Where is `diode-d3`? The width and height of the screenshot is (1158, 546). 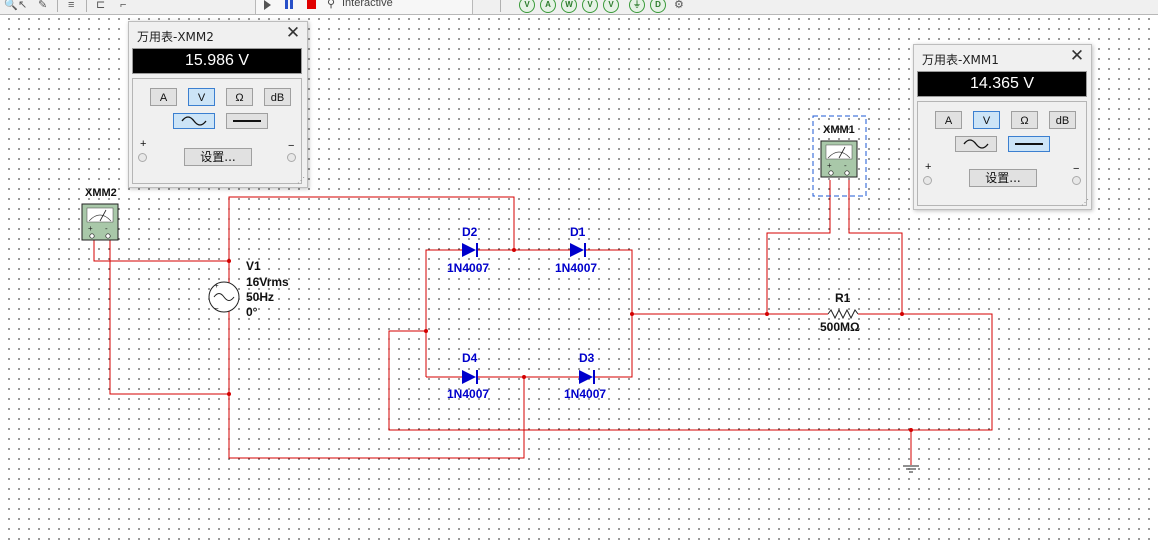 diode-d3 is located at coordinates (587, 377).